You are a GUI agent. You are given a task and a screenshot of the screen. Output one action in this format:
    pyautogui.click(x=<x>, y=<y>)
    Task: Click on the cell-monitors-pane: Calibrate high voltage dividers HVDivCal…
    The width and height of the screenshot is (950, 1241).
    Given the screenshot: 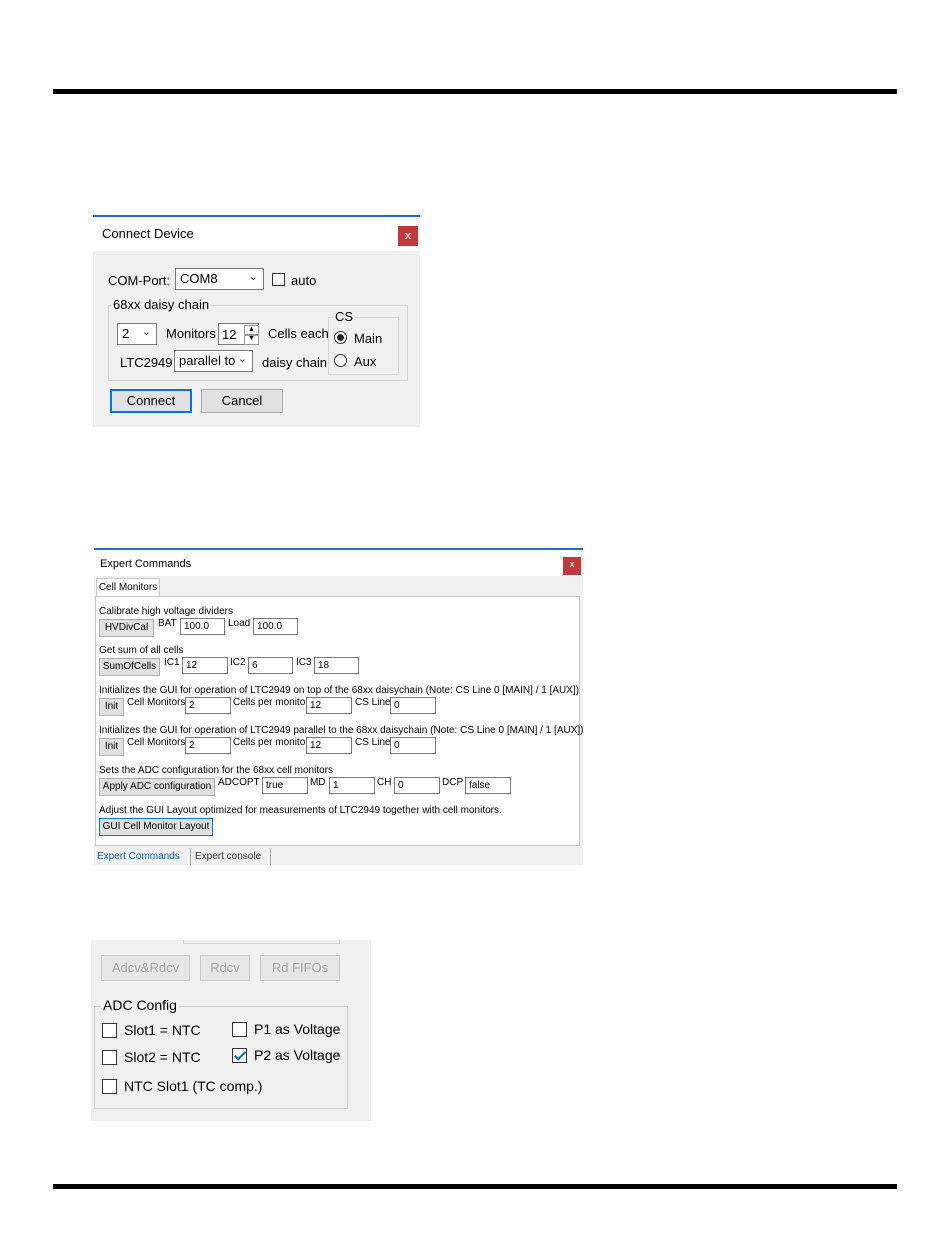 What is the action you would take?
    pyautogui.click(x=339, y=721)
    